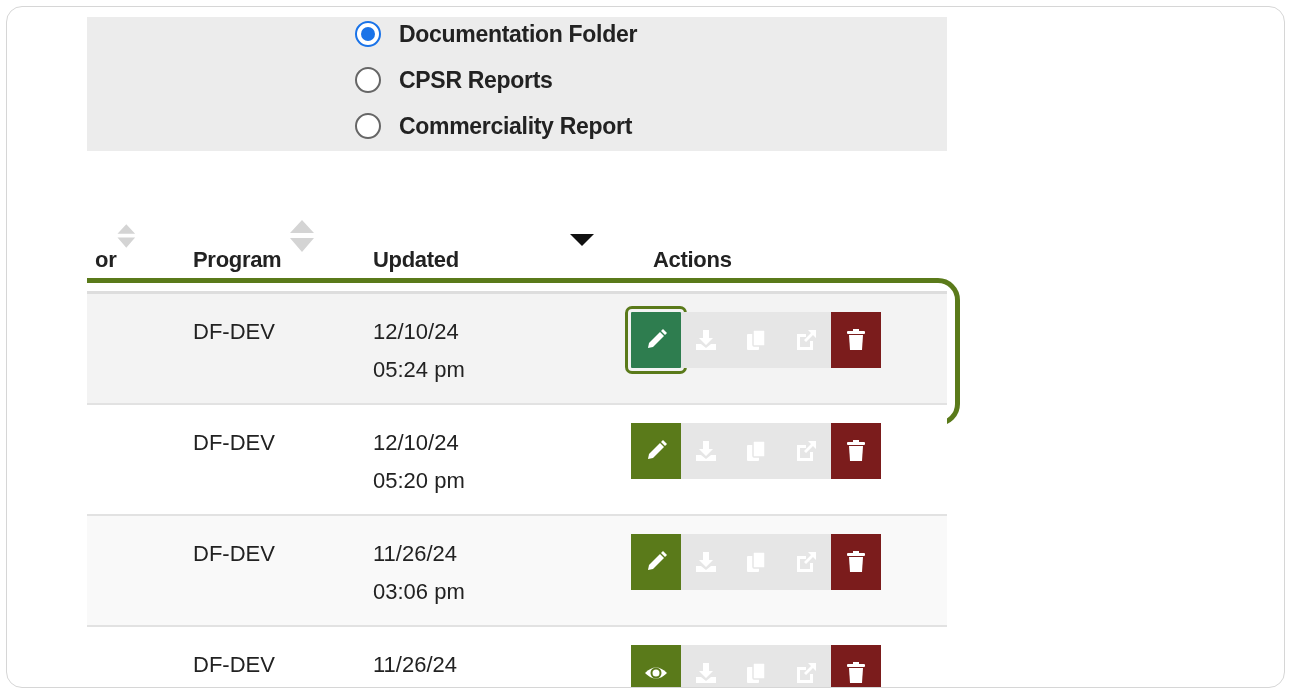 This screenshot has height=688, width=1291. Describe the element at coordinates (237, 260) in the screenshot. I see `column-header: Program` at that location.